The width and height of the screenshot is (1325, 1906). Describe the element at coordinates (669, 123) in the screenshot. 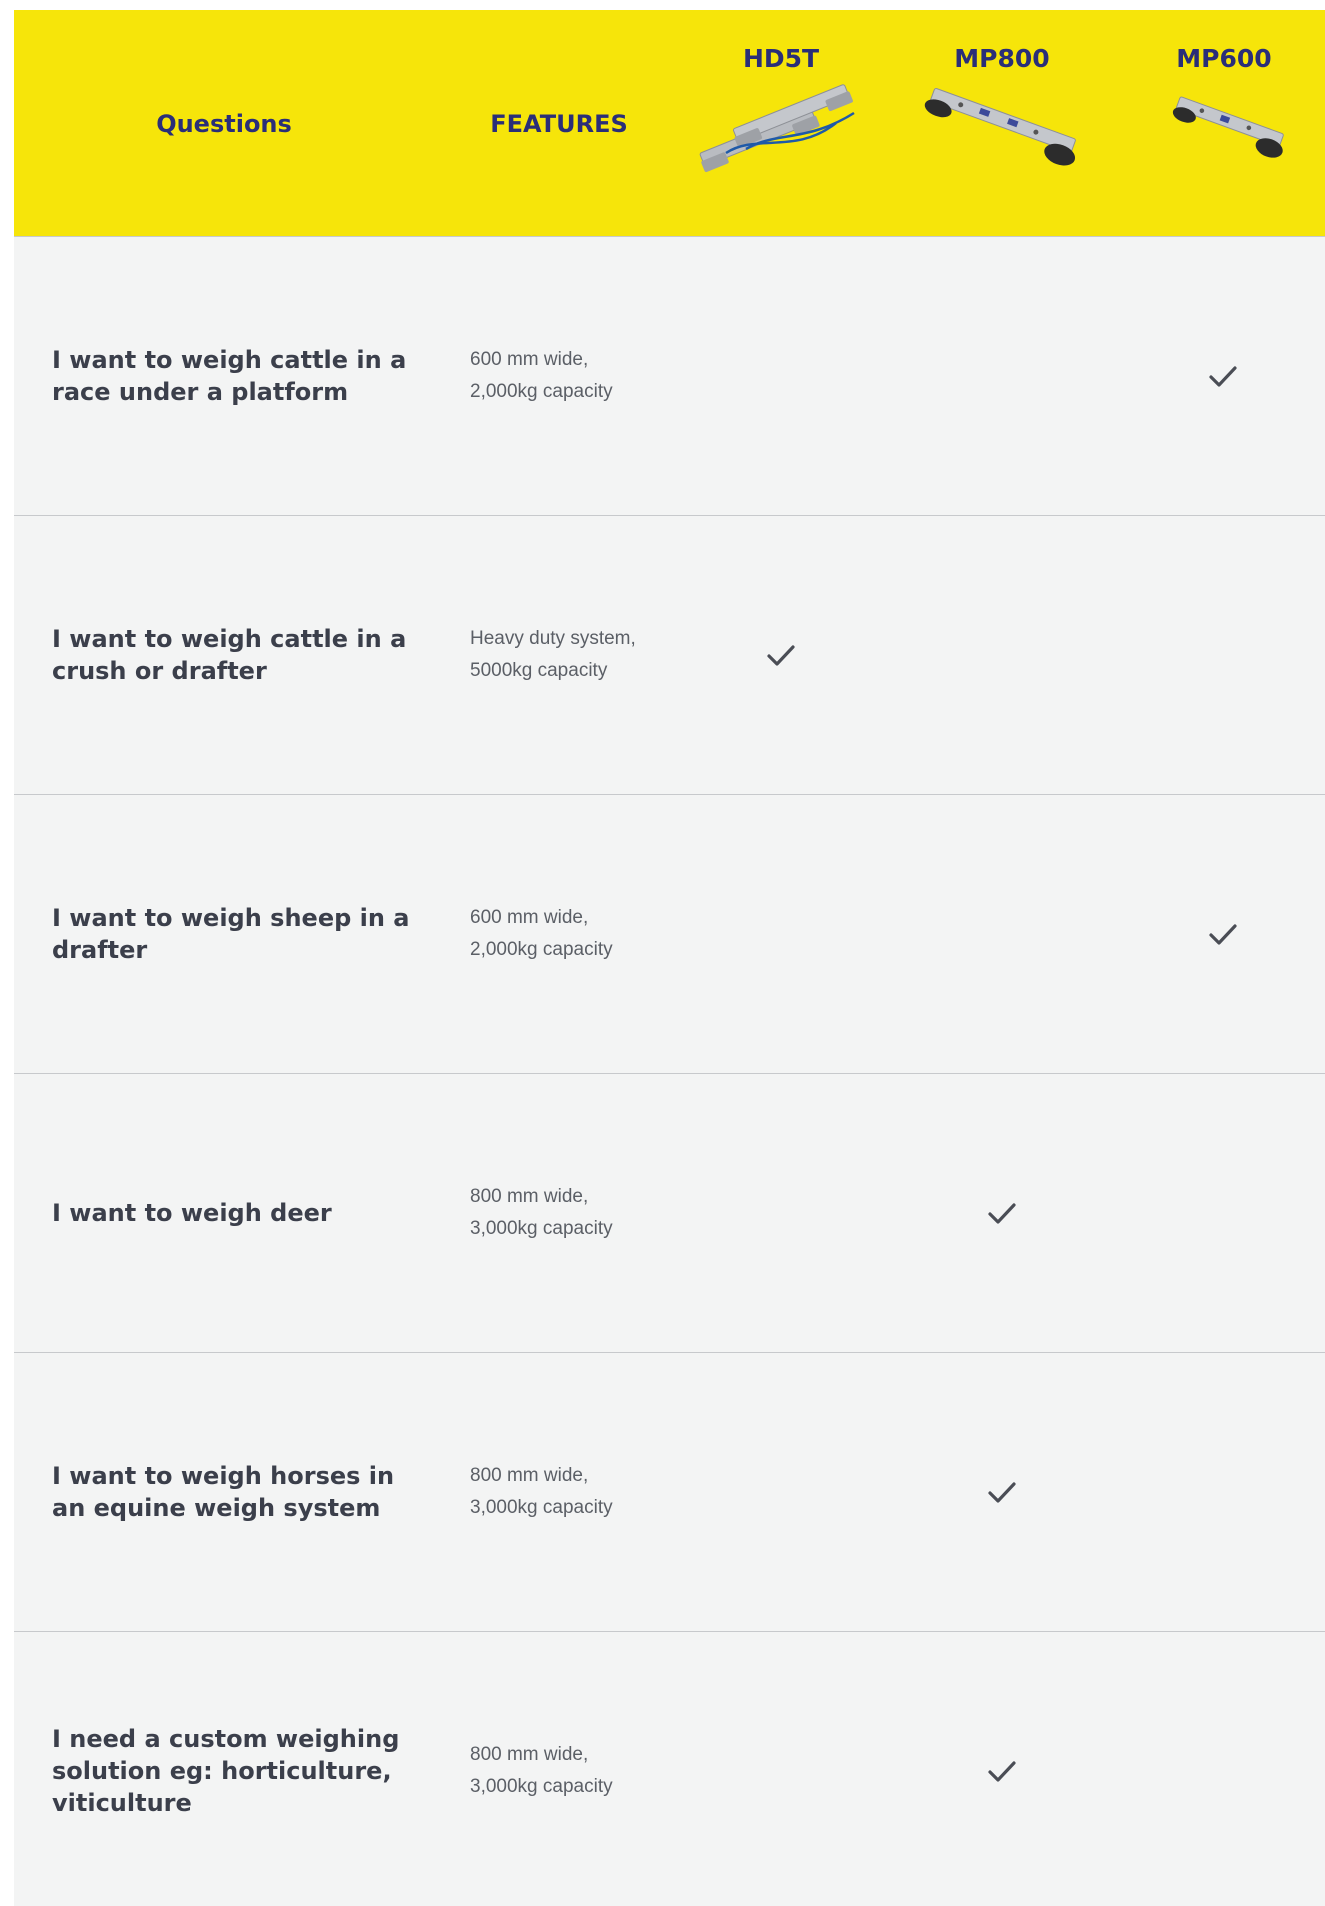

I see `table-header: Questions FEATURES HD5T MP800 MP600` at that location.